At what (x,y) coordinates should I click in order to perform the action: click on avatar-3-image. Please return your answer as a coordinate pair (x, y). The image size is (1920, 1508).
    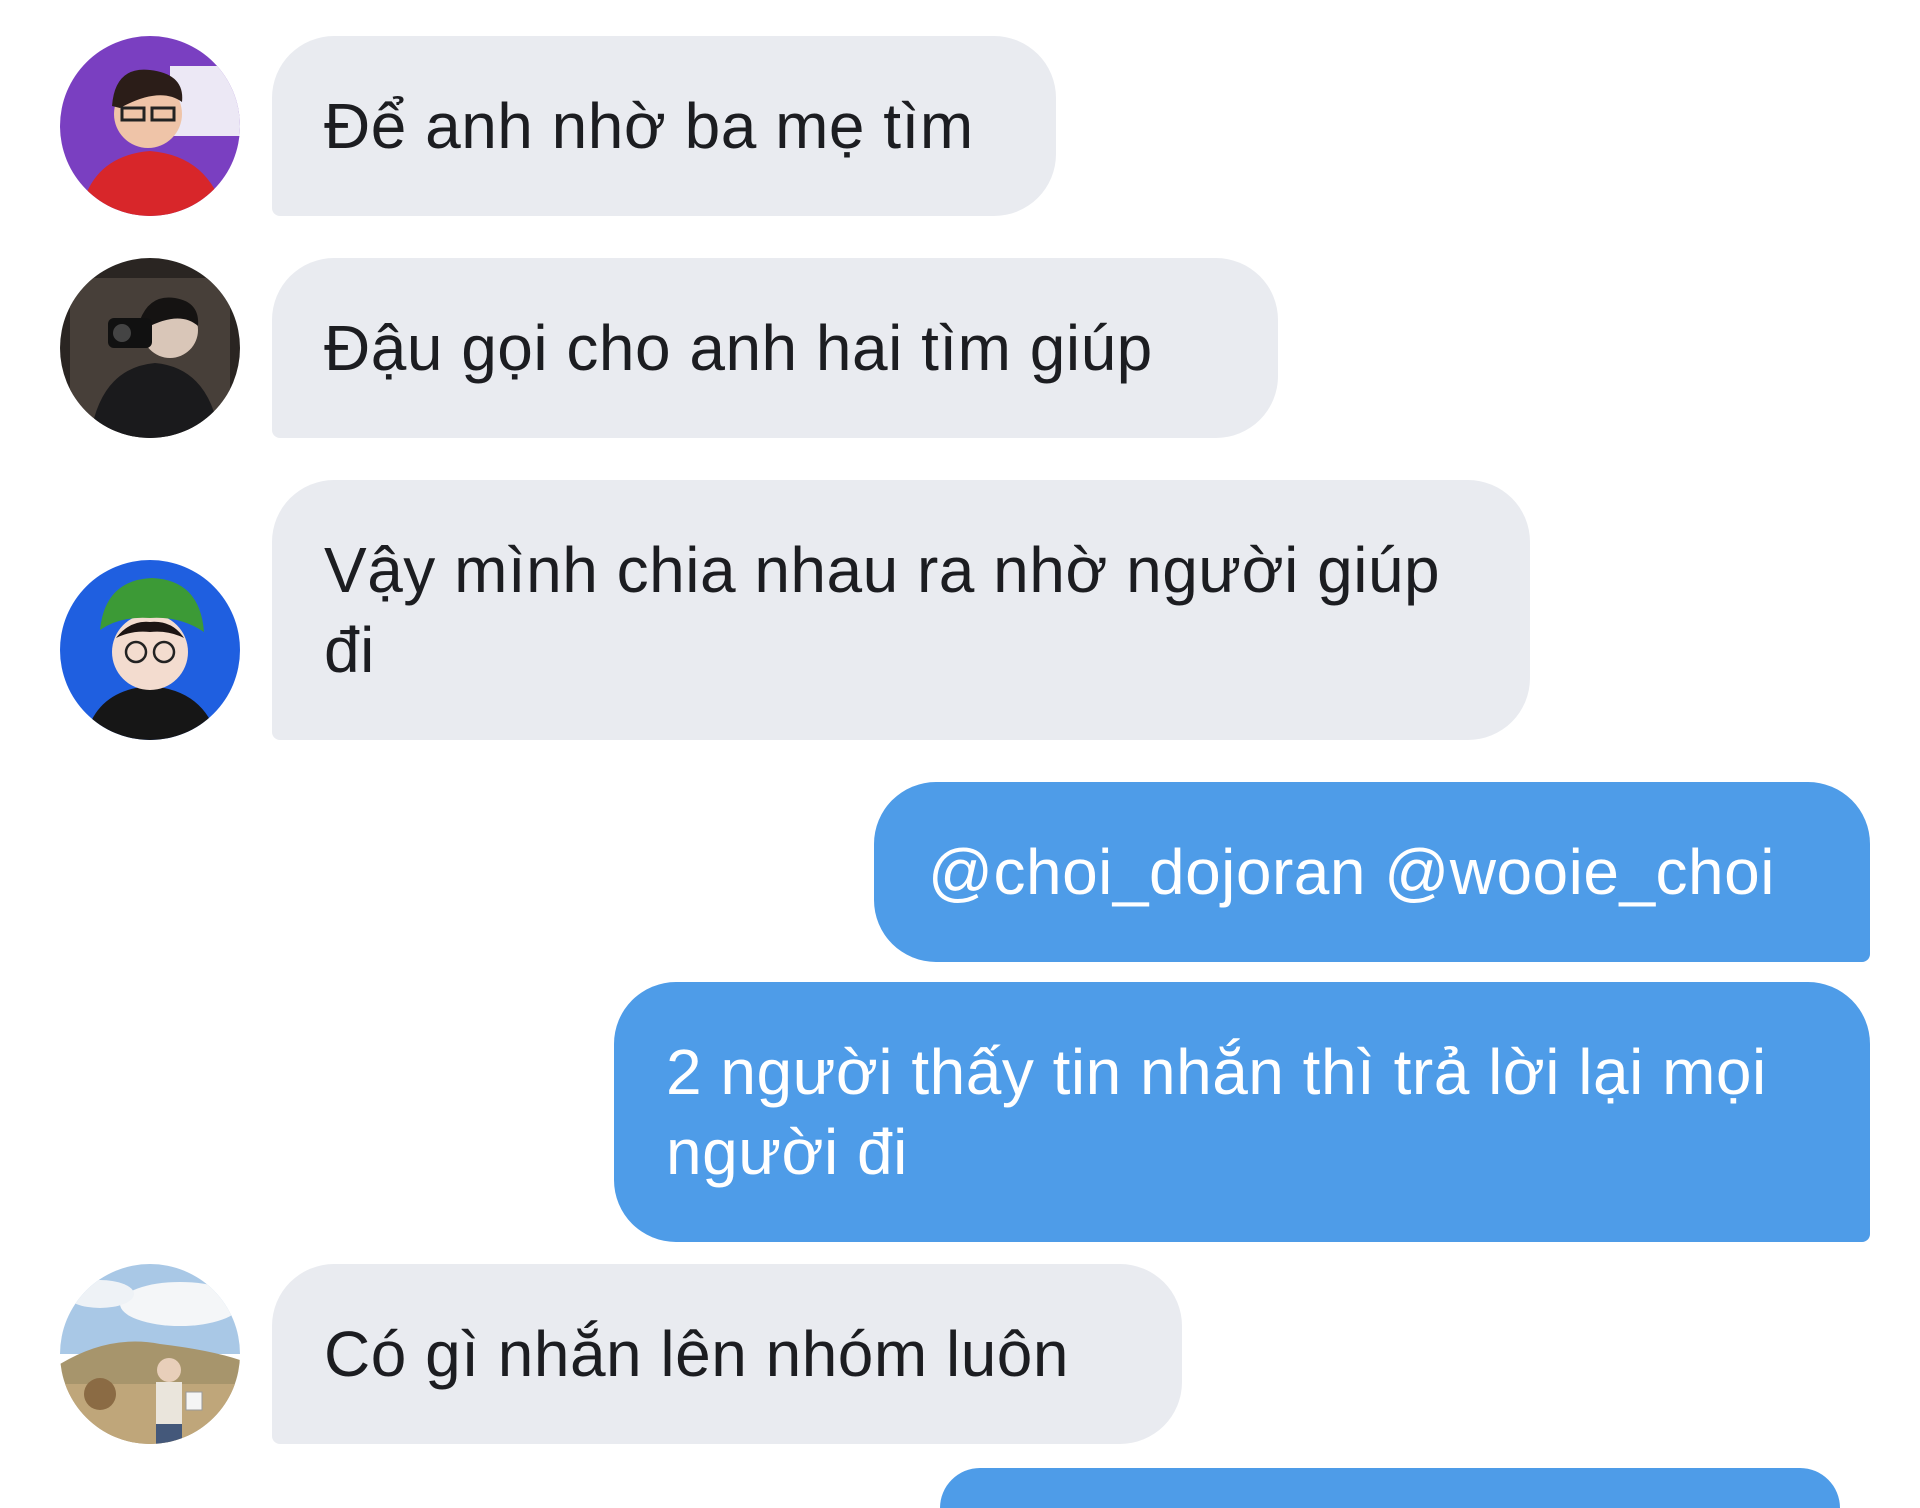
    Looking at the image, I should click on (150, 650).